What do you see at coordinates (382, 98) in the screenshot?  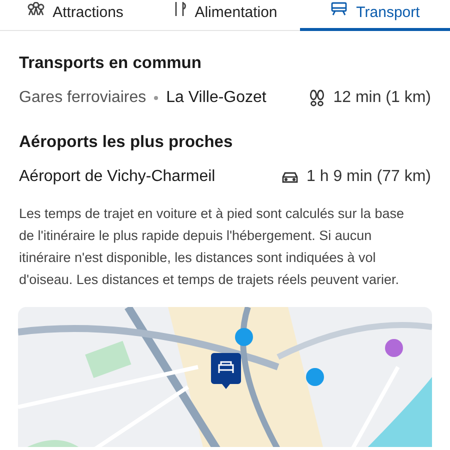 I see `travel-time: 12 min (1 km)` at bounding box center [382, 98].